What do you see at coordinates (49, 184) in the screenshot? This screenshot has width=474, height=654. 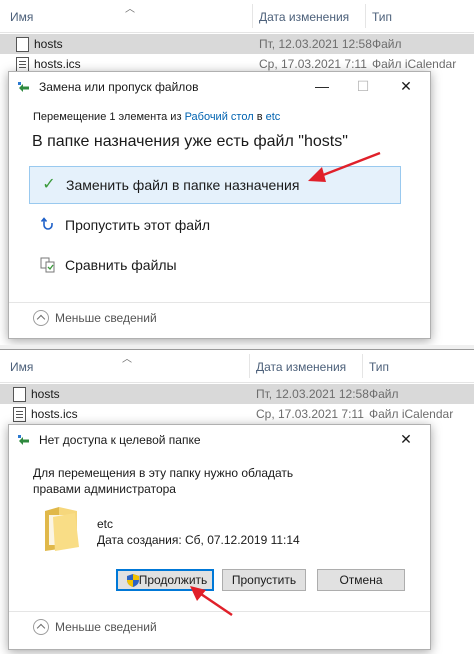 I see `checkmark-icon: ✓` at bounding box center [49, 184].